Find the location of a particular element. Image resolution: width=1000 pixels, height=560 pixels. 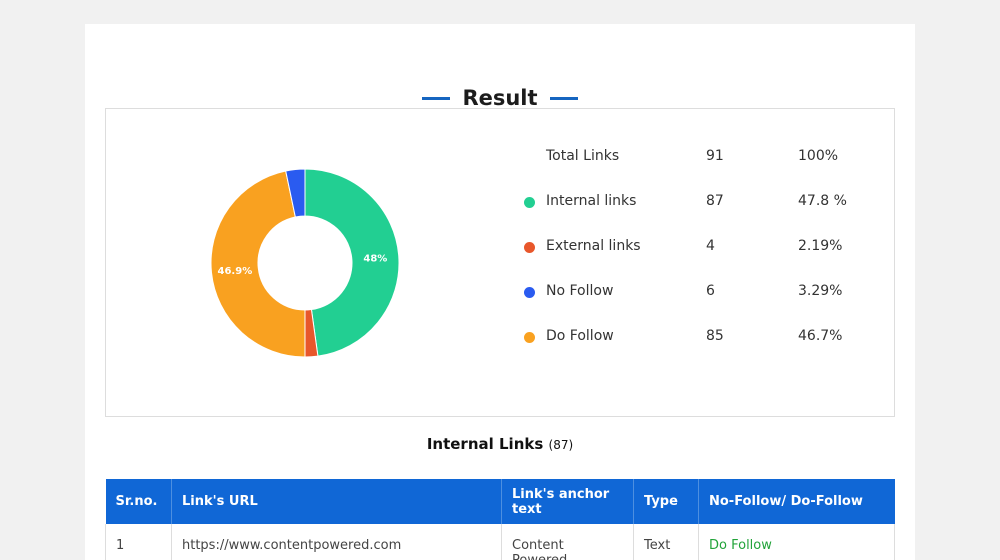

donut-slice-label: 48% is located at coordinates (375, 259).